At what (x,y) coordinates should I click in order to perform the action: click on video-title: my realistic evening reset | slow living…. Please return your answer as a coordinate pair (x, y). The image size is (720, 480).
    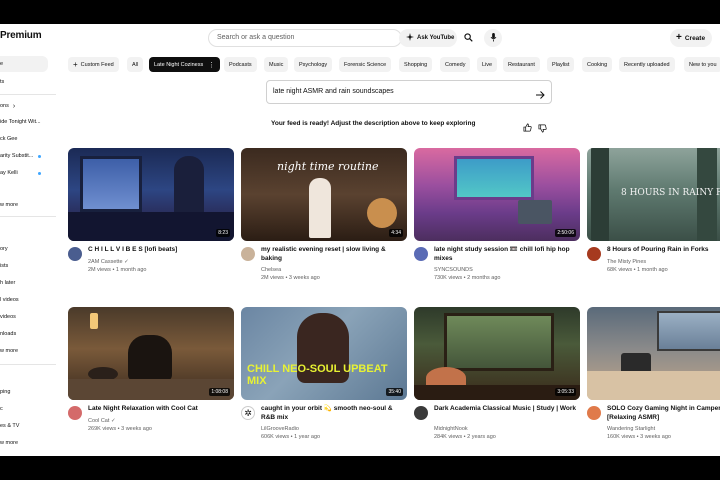
    Looking at the image, I should click on (334, 254).